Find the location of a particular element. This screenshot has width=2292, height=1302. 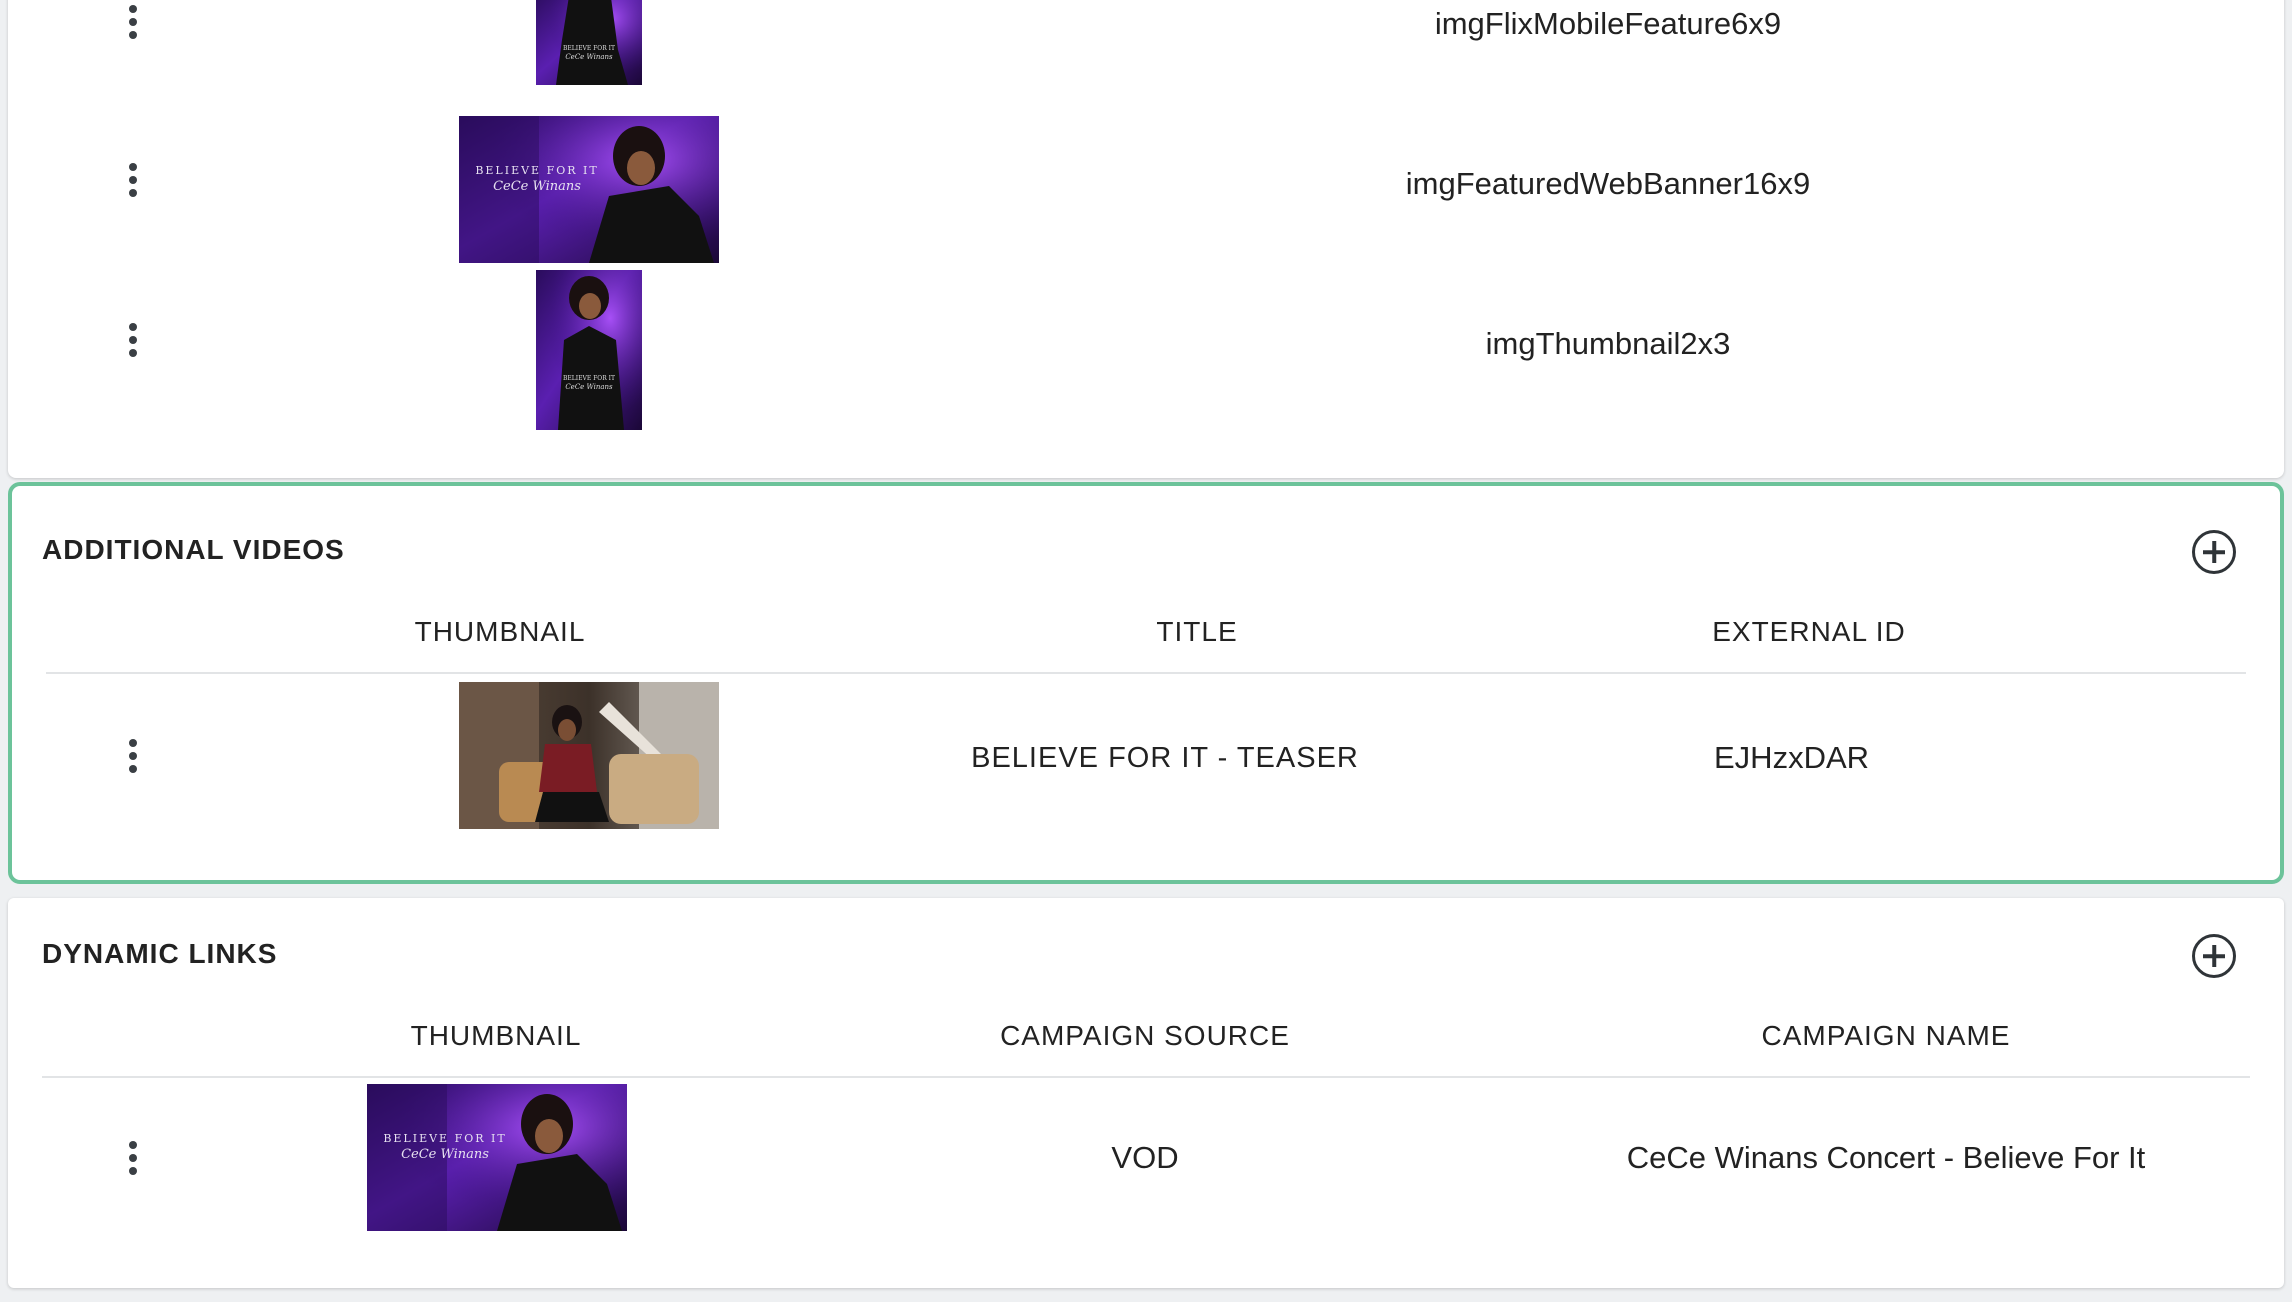

video-thumbnail is located at coordinates (589, 755).